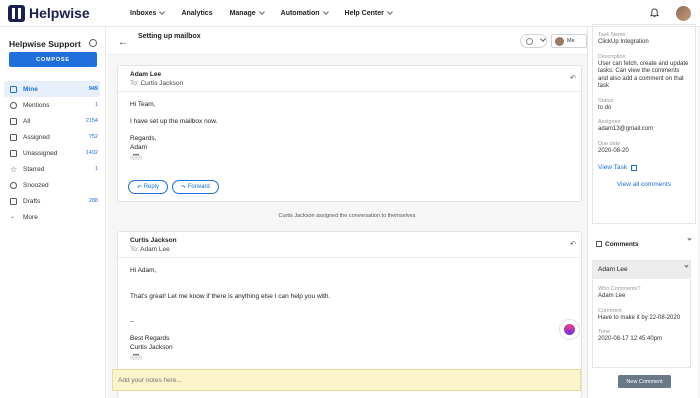 This screenshot has width=700, height=398. What do you see at coordinates (45, 44) in the screenshot?
I see `mailbox-title: Helpwise Support` at bounding box center [45, 44].